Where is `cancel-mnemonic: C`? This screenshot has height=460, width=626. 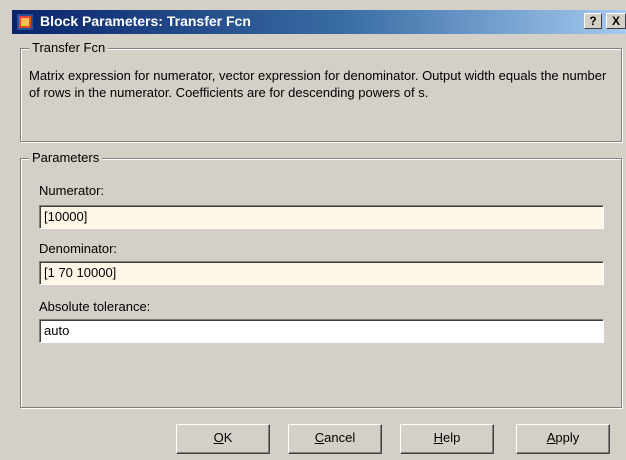
cancel-mnemonic: C is located at coordinates (319, 437).